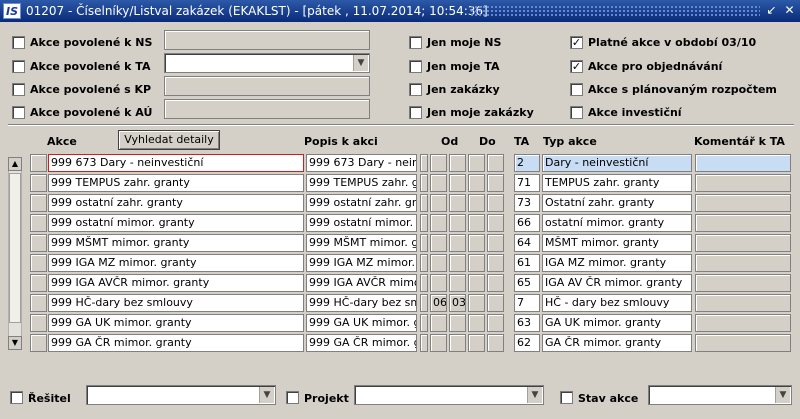  What do you see at coordinates (176, 203) in the screenshot?
I see `cell-akce: 999 ostatní zahr. granty` at bounding box center [176, 203].